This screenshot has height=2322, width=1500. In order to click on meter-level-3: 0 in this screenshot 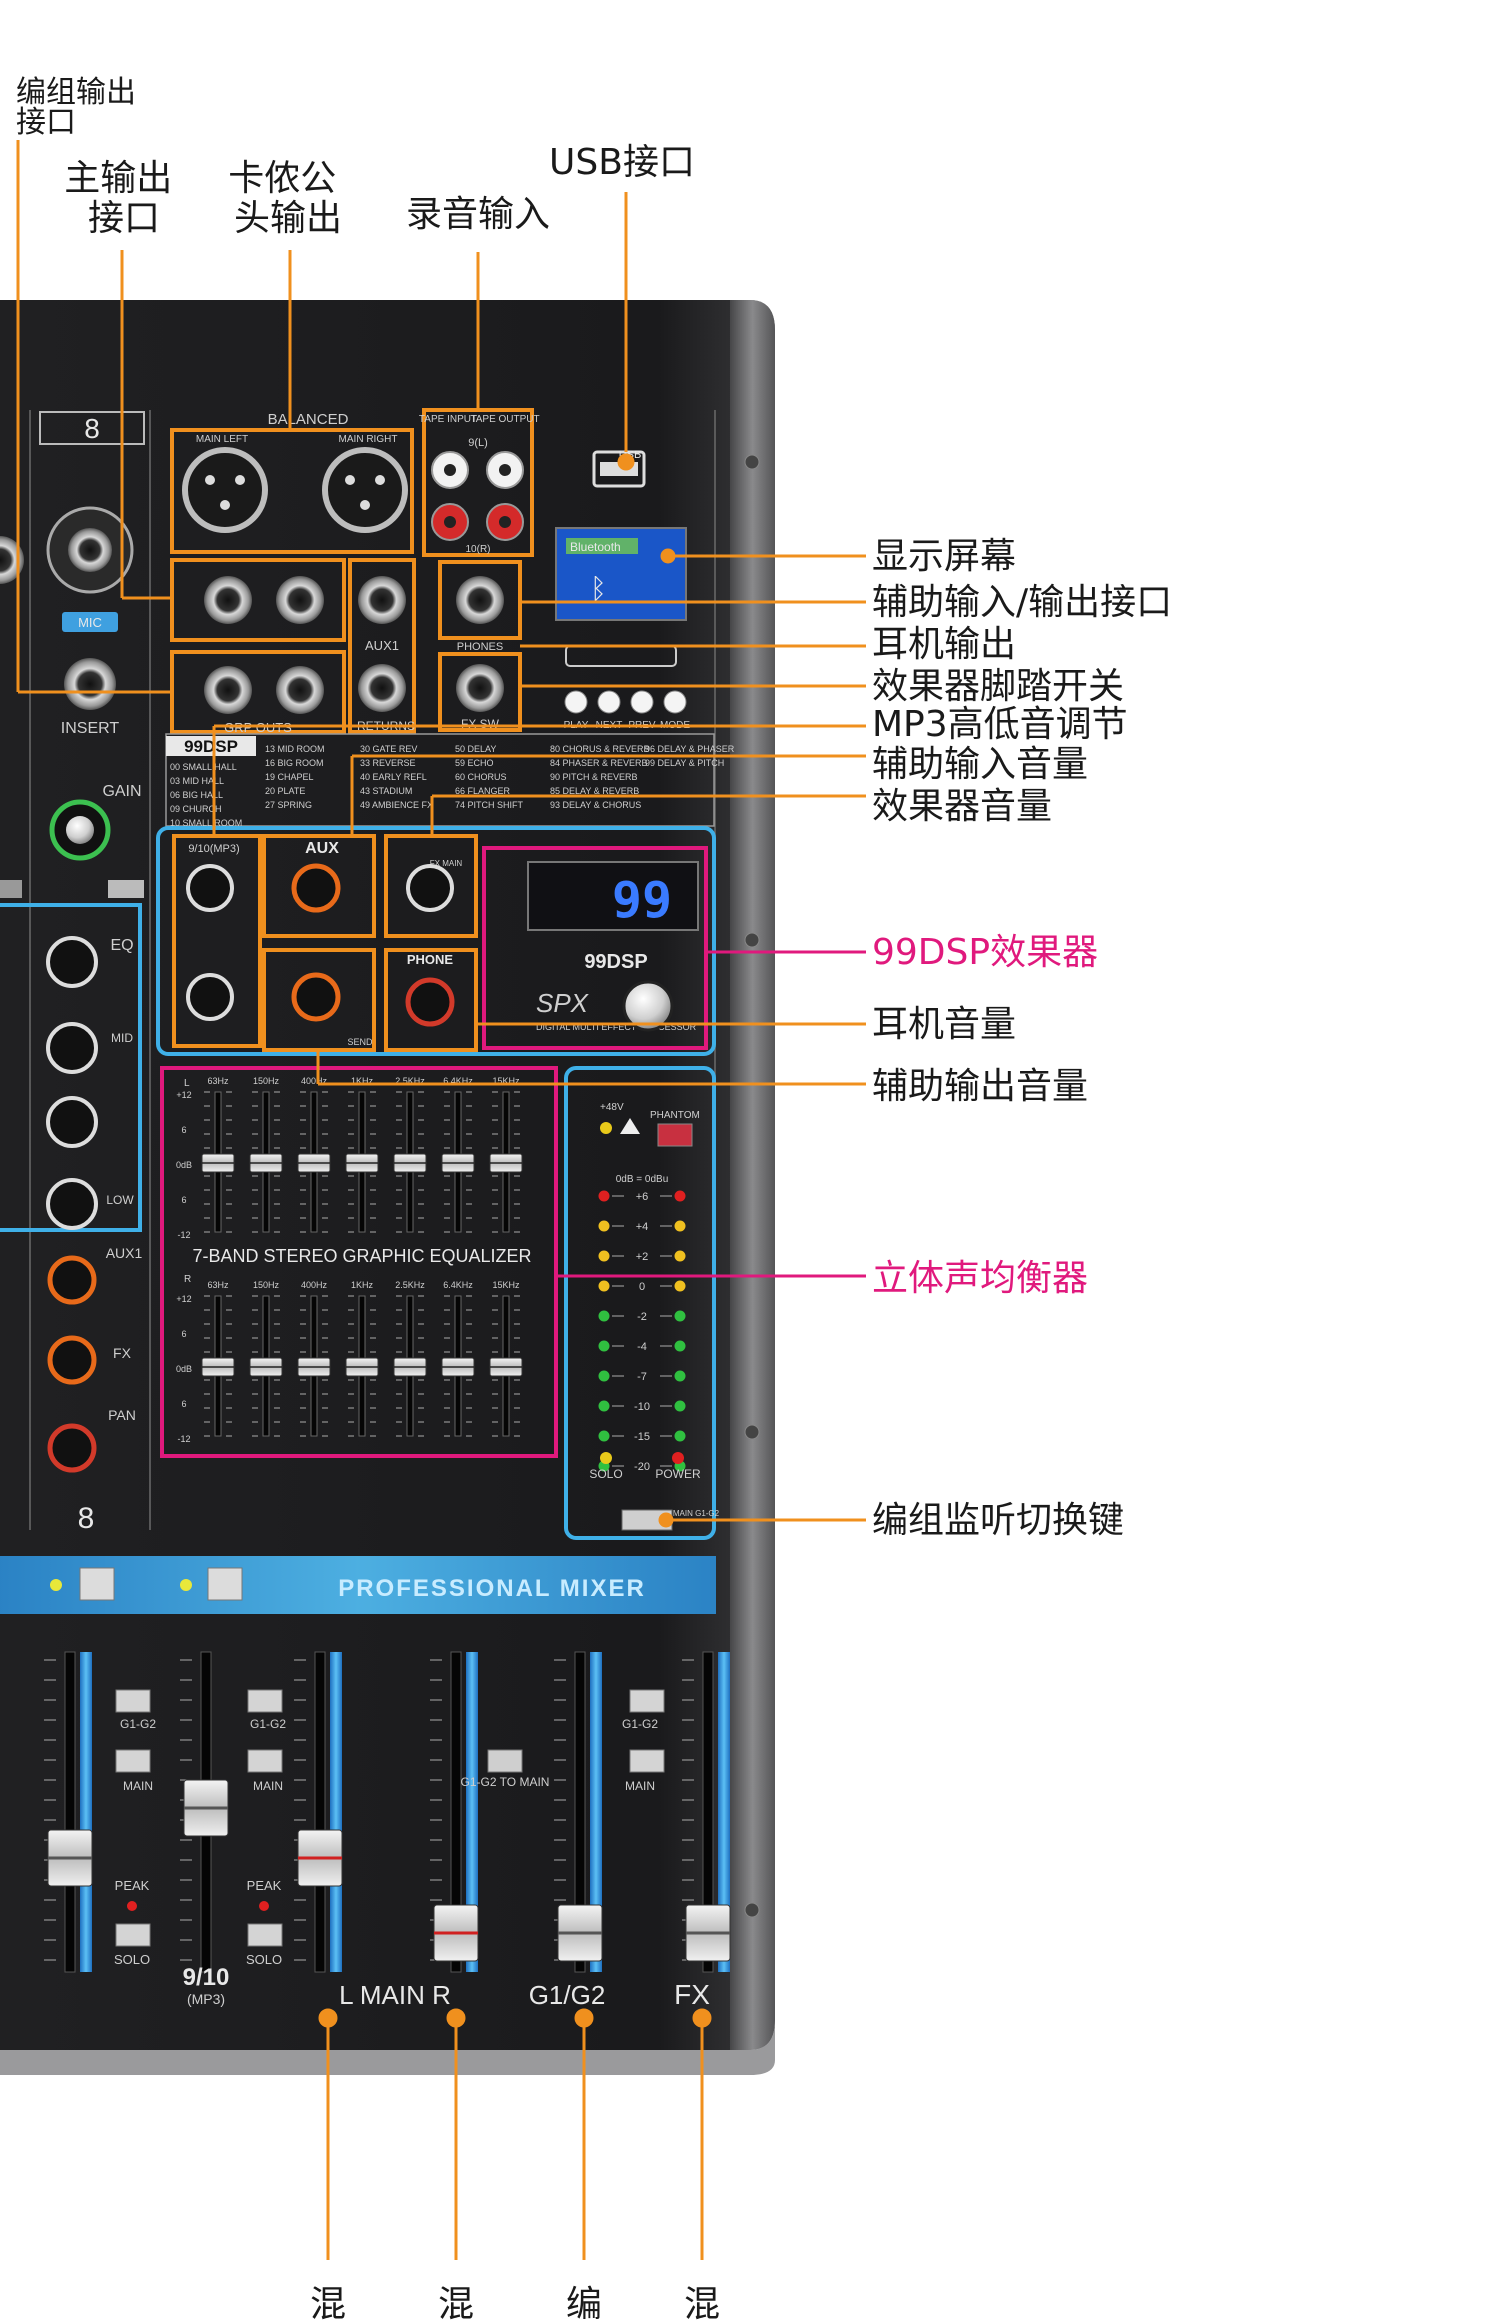, I will do `click(642, 1287)`.